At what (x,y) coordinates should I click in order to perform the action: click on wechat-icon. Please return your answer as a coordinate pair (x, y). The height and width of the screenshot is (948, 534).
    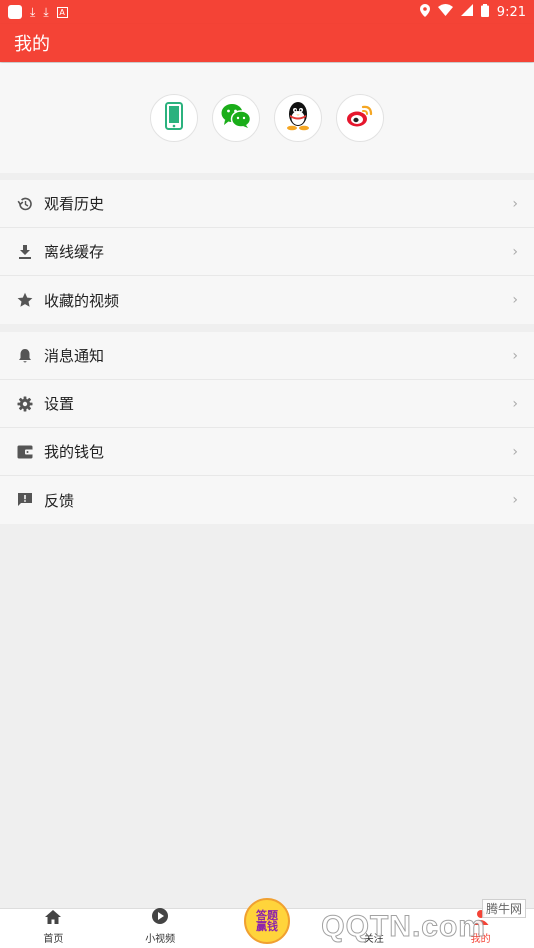
    Looking at the image, I should click on (236, 118).